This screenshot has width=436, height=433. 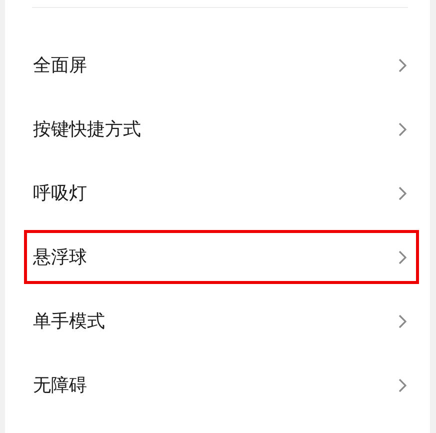 What do you see at coordinates (221, 257) in the screenshot?
I see `settings-item: 悬浮球` at bounding box center [221, 257].